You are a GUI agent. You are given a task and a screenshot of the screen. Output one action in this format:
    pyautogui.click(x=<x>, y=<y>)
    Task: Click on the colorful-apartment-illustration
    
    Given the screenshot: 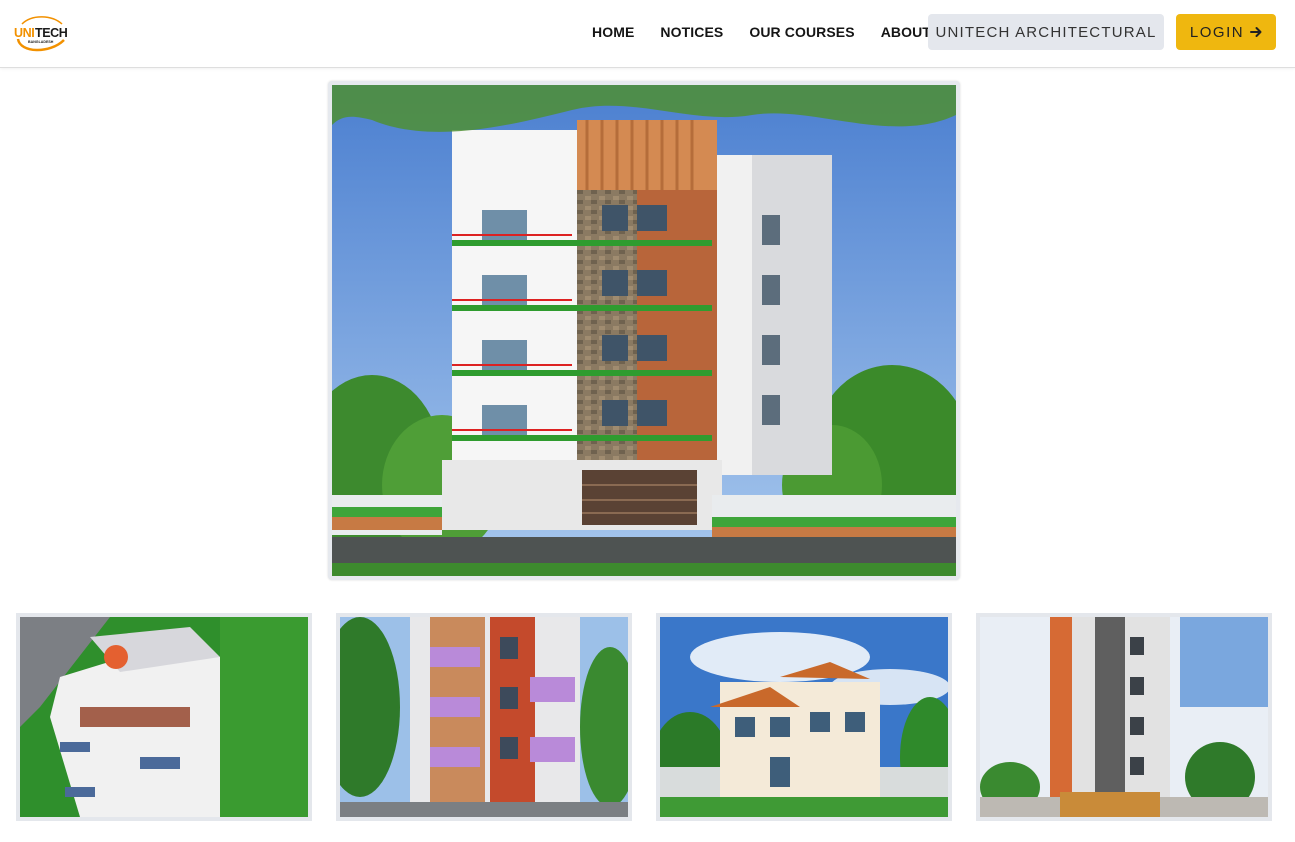 What is the action you would take?
    pyautogui.click(x=484, y=717)
    